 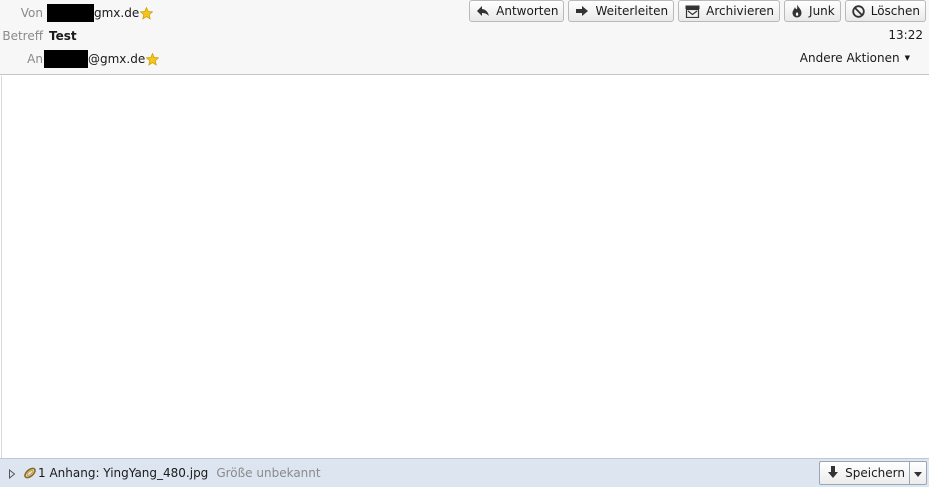 I want to click on chevron-down-icon, so click(x=918, y=473).